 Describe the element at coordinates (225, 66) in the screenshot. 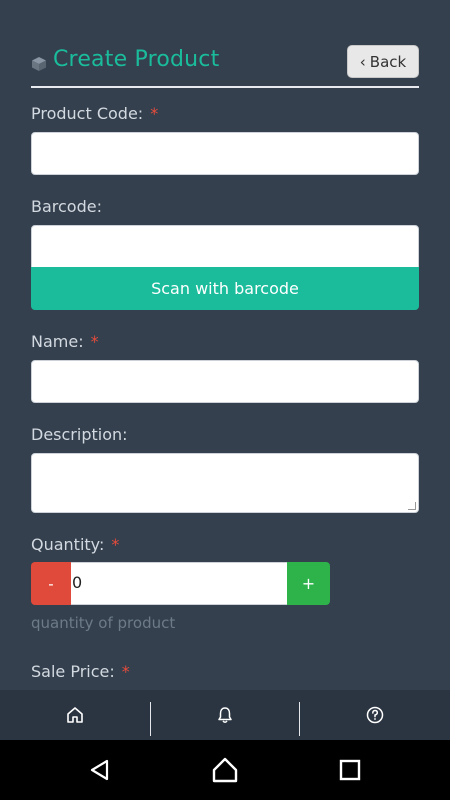

I see `page-header: Create Product ‹ Back` at that location.